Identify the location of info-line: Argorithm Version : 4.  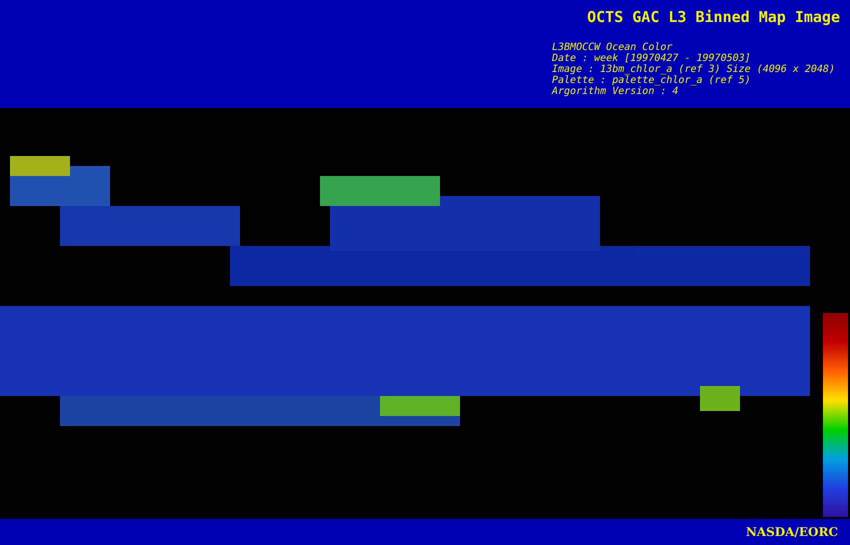
(616, 91).